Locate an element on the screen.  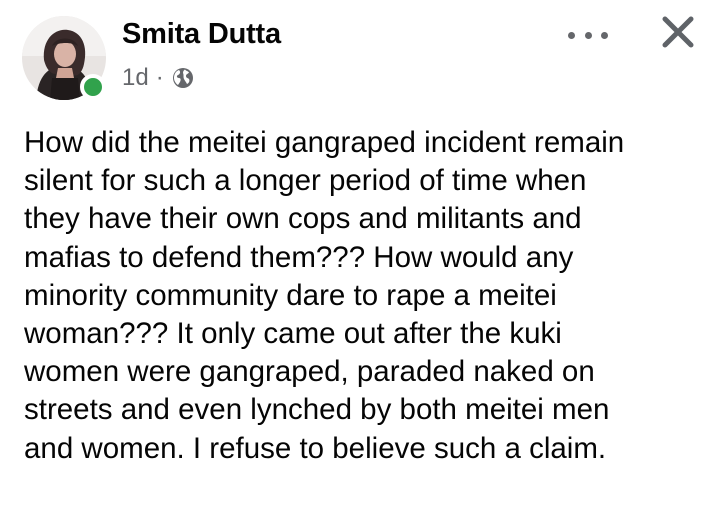
close-icon is located at coordinates (678, 32).